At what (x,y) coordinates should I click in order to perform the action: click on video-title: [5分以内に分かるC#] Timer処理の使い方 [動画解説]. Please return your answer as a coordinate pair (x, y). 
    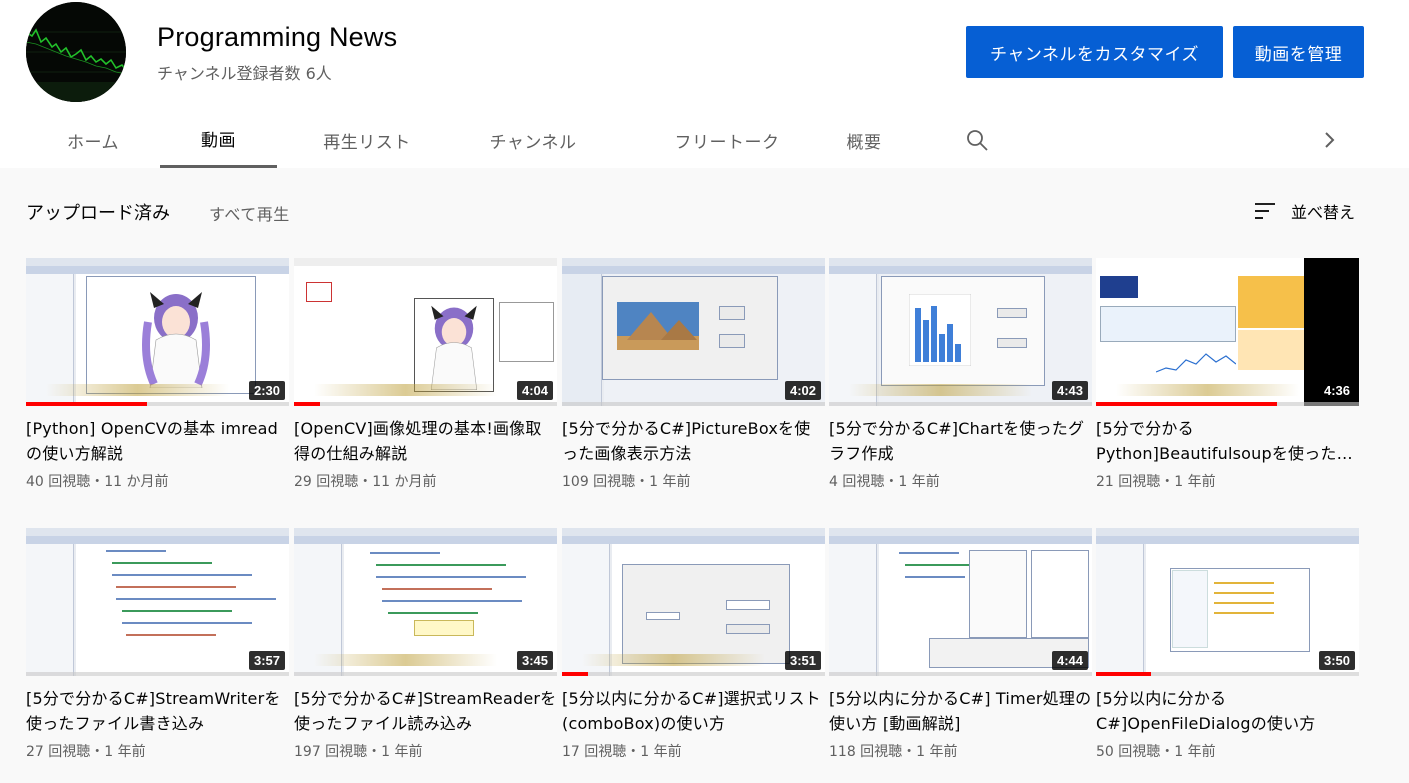
    Looking at the image, I should click on (960, 711).